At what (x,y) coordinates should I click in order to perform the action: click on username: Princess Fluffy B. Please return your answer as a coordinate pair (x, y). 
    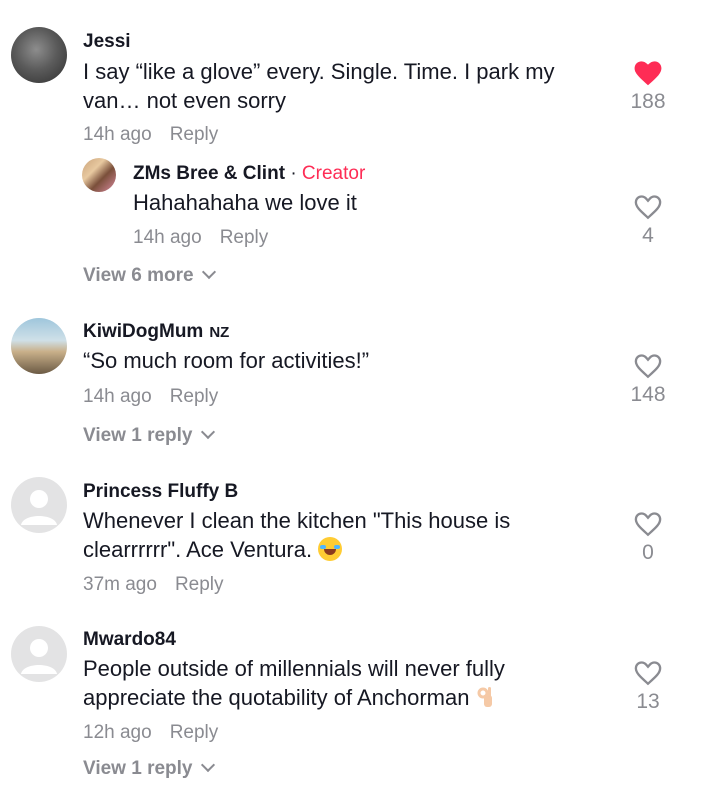
    Looking at the image, I should click on (160, 492).